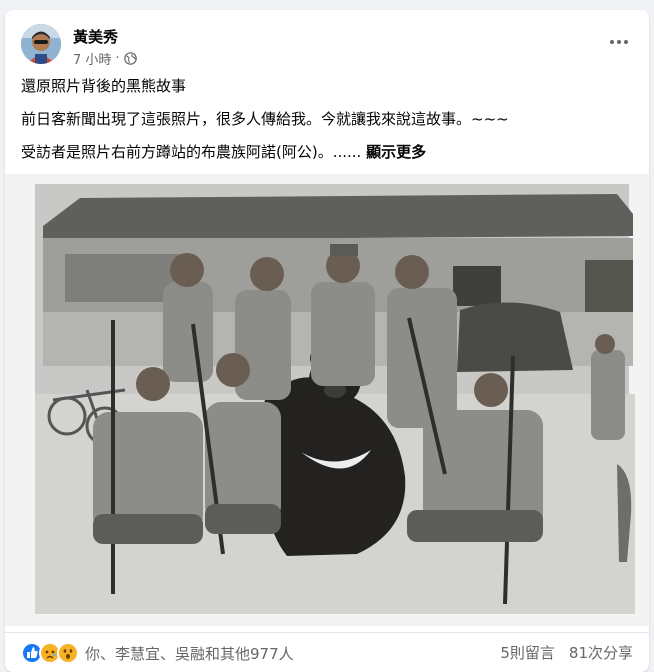 Image resolution: width=654 pixels, height=672 pixels. What do you see at coordinates (92, 58) in the screenshot?
I see `post-time: 7 小時` at bounding box center [92, 58].